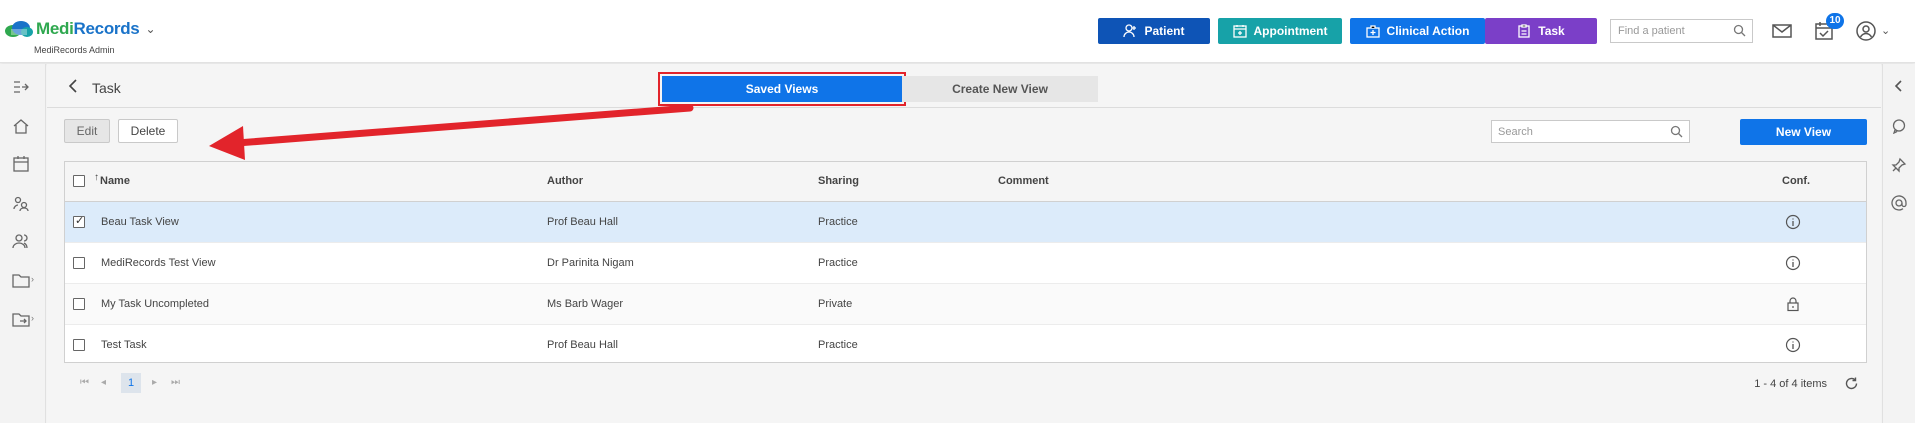 This screenshot has height=423, width=1915. What do you see at coordinates (1793, 304) in the screenshot?
I see `lock-icon` at bounding box center [1793, 304].